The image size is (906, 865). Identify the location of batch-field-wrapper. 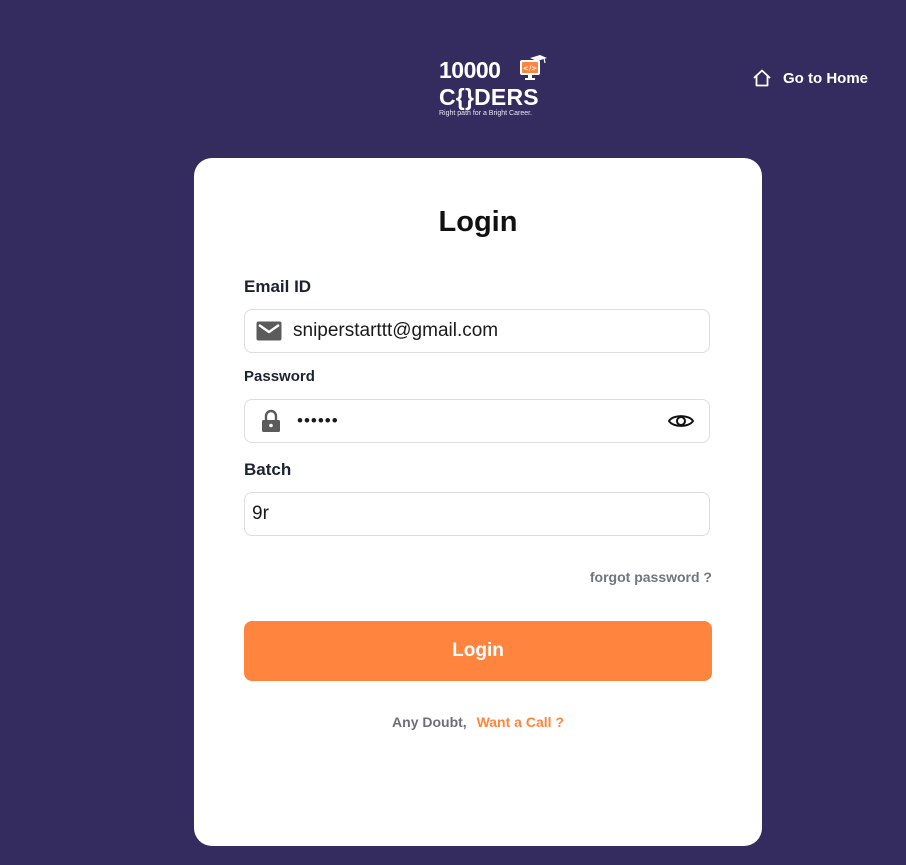
(477, 514).